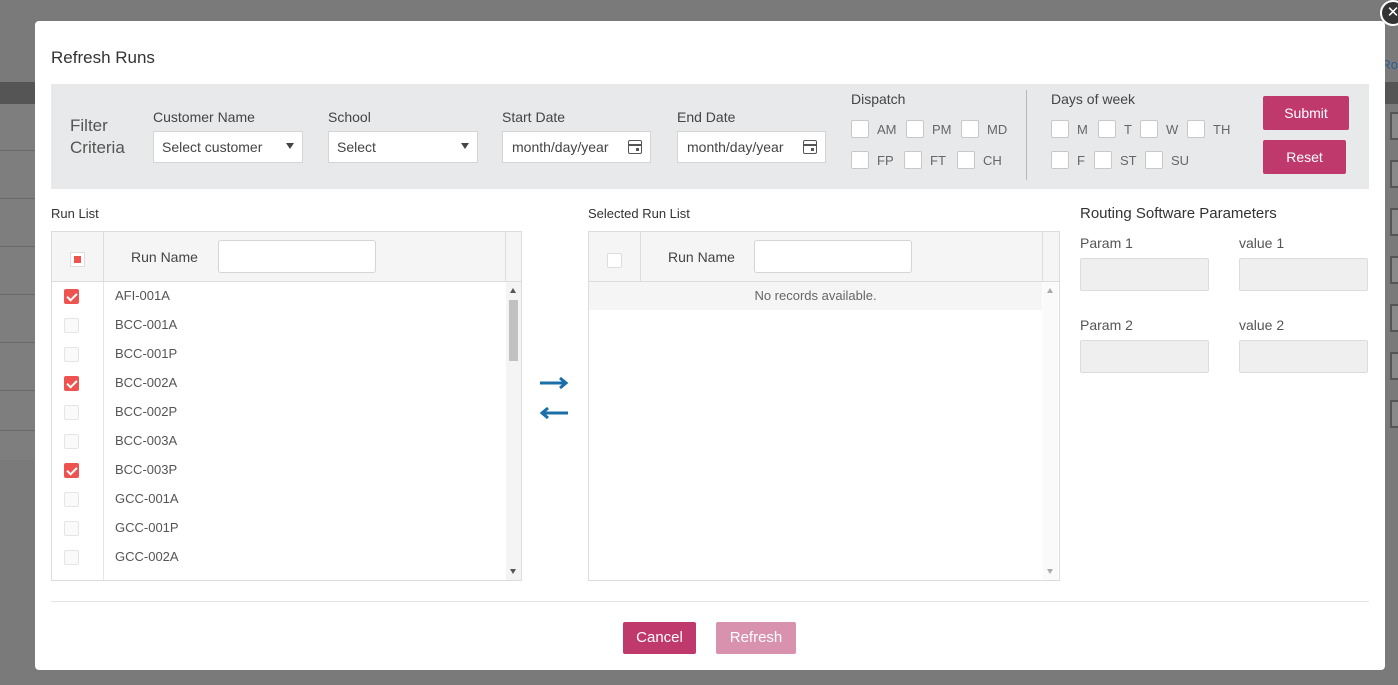 This screenshot has width=1398, height=685. Describe the element at coordinates (659, 638) in the screenshot. I see `cancel-button: Cancel` at that location.